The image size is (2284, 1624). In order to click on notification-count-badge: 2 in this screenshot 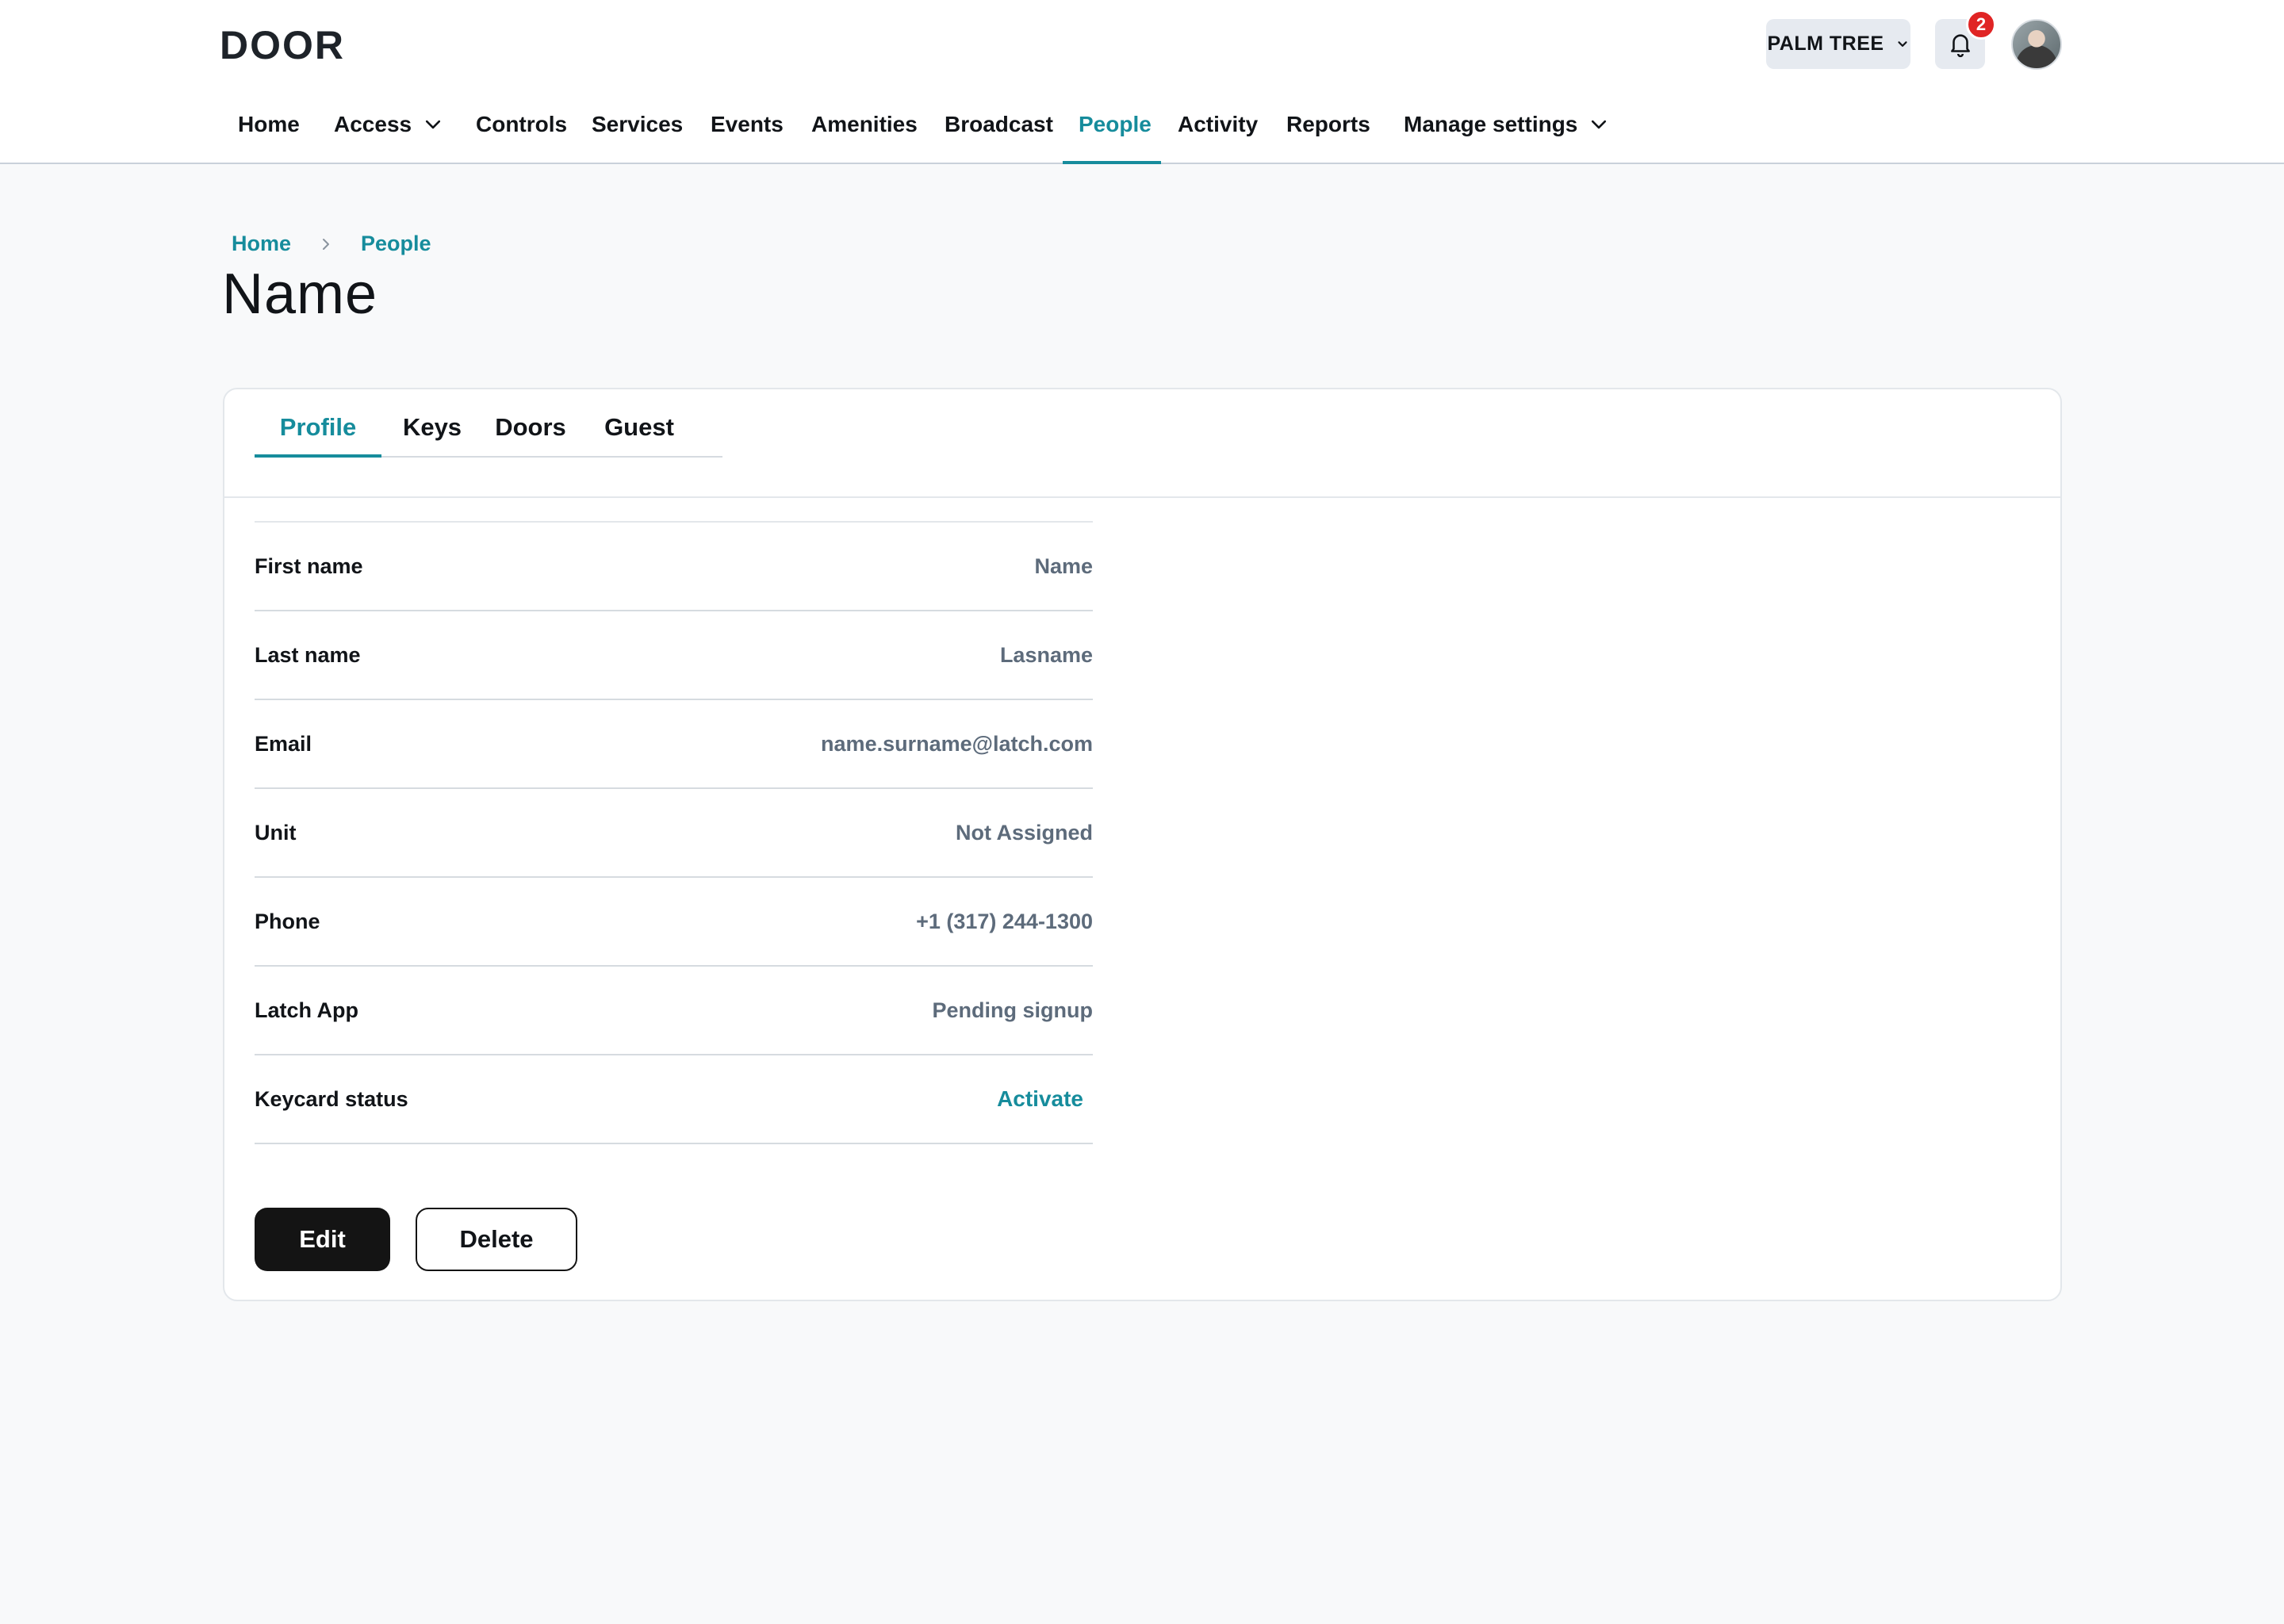, I will do `click(1981, 25)`.